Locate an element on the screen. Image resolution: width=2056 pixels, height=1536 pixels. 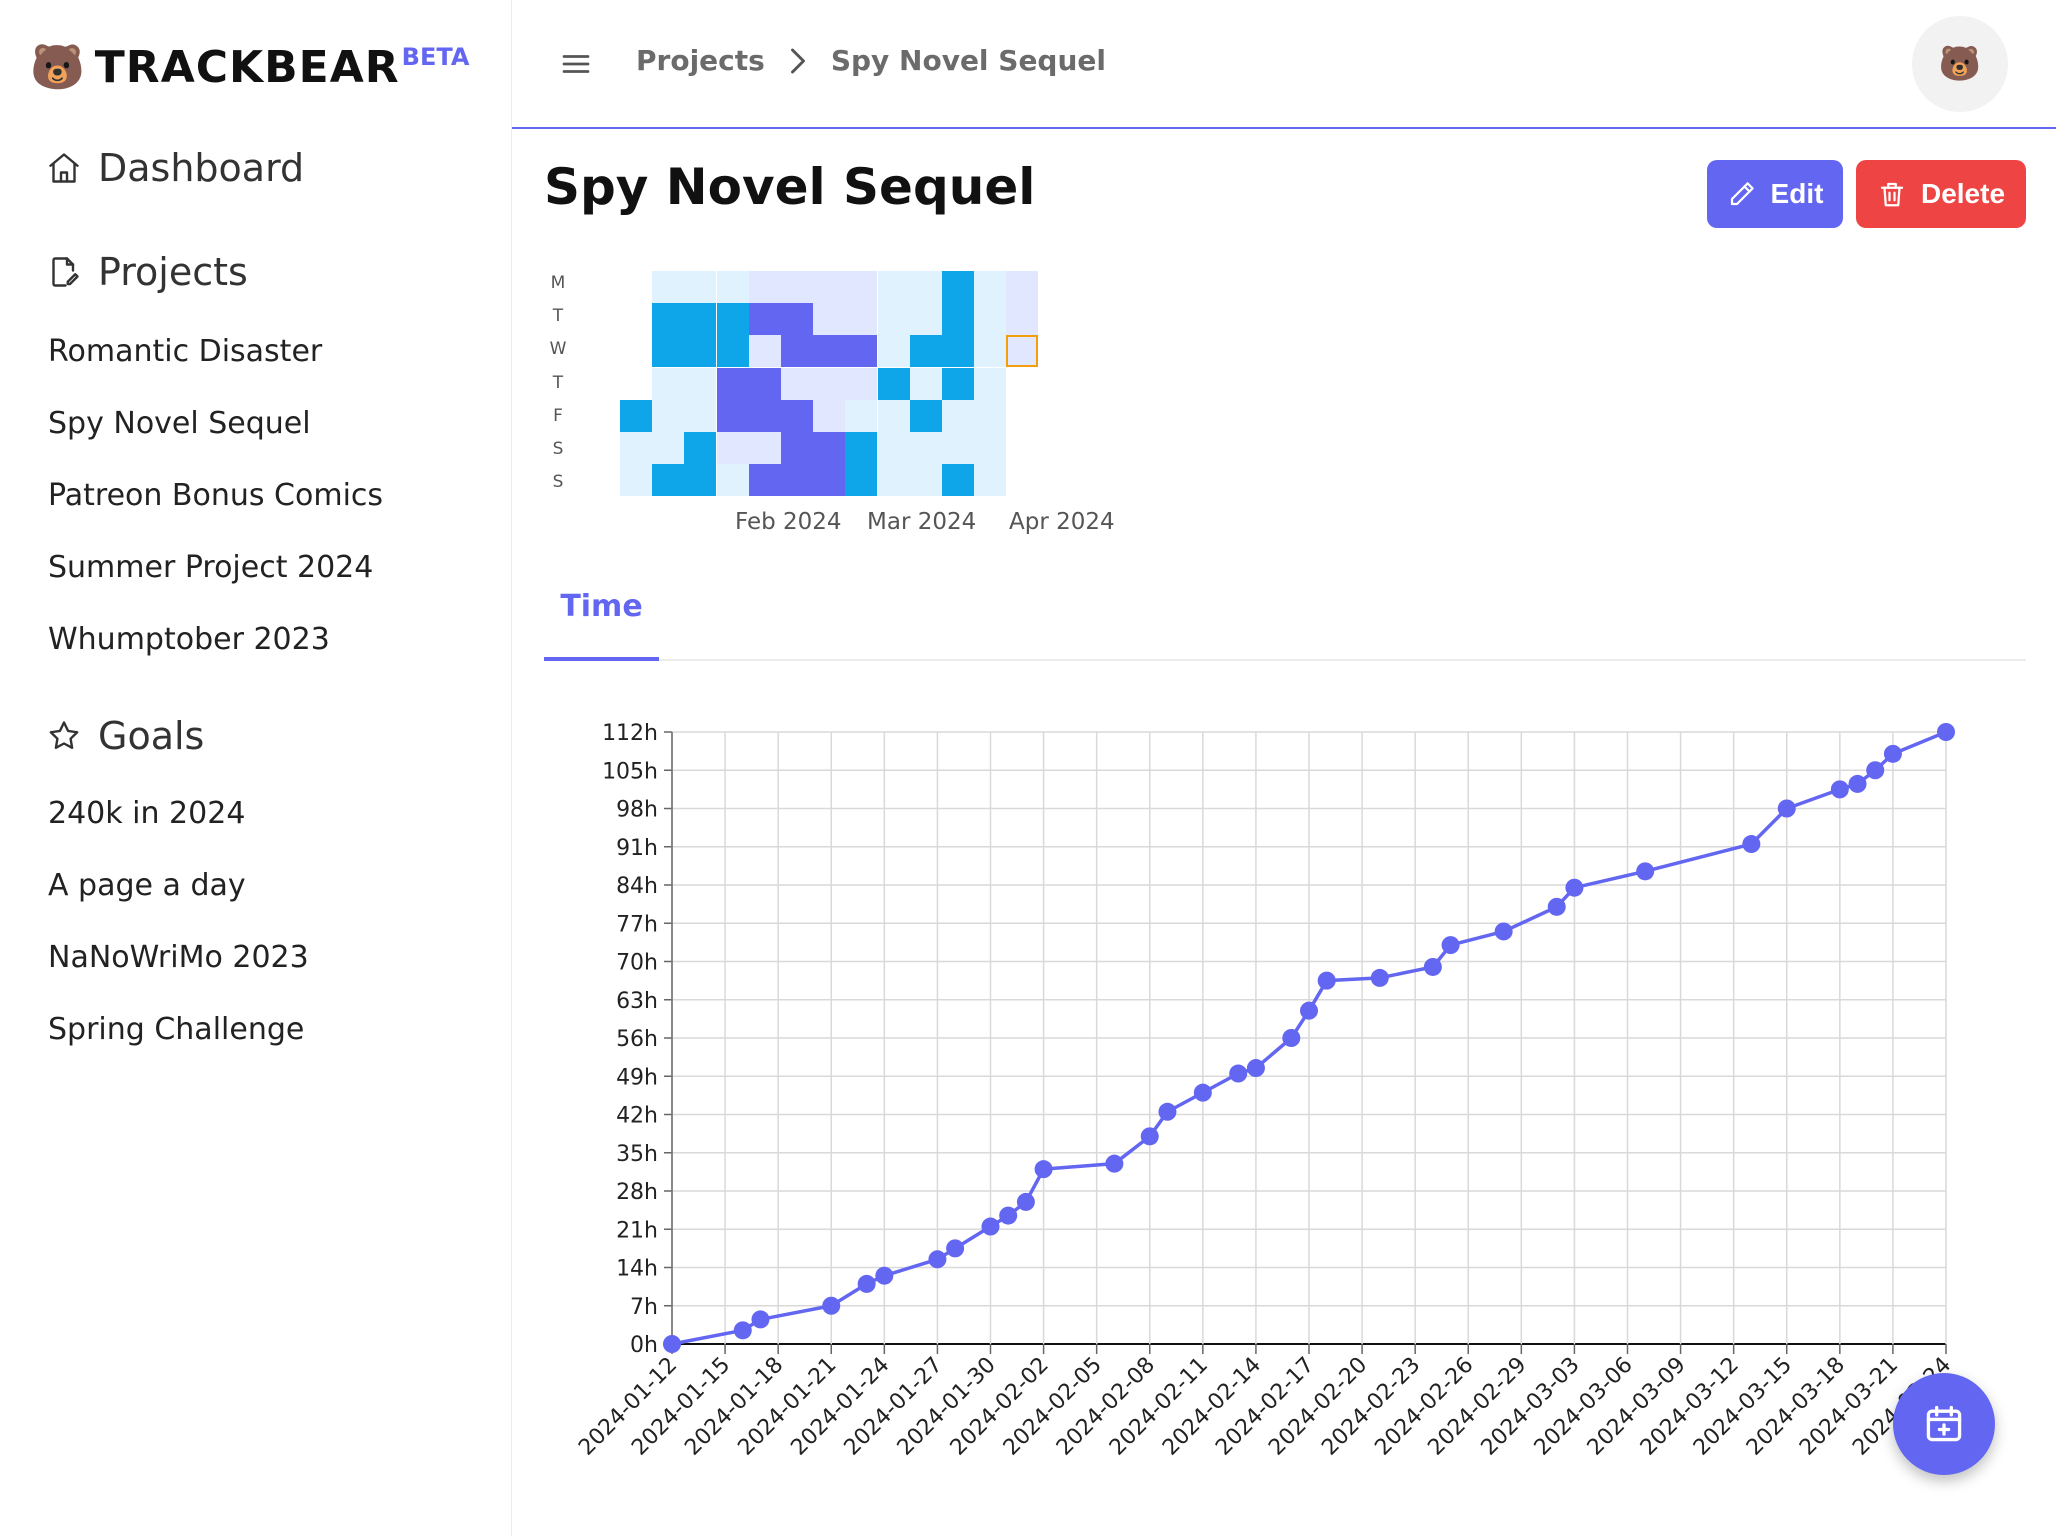
user-avatar: 🐻 is located at coordinates (1960, 64).